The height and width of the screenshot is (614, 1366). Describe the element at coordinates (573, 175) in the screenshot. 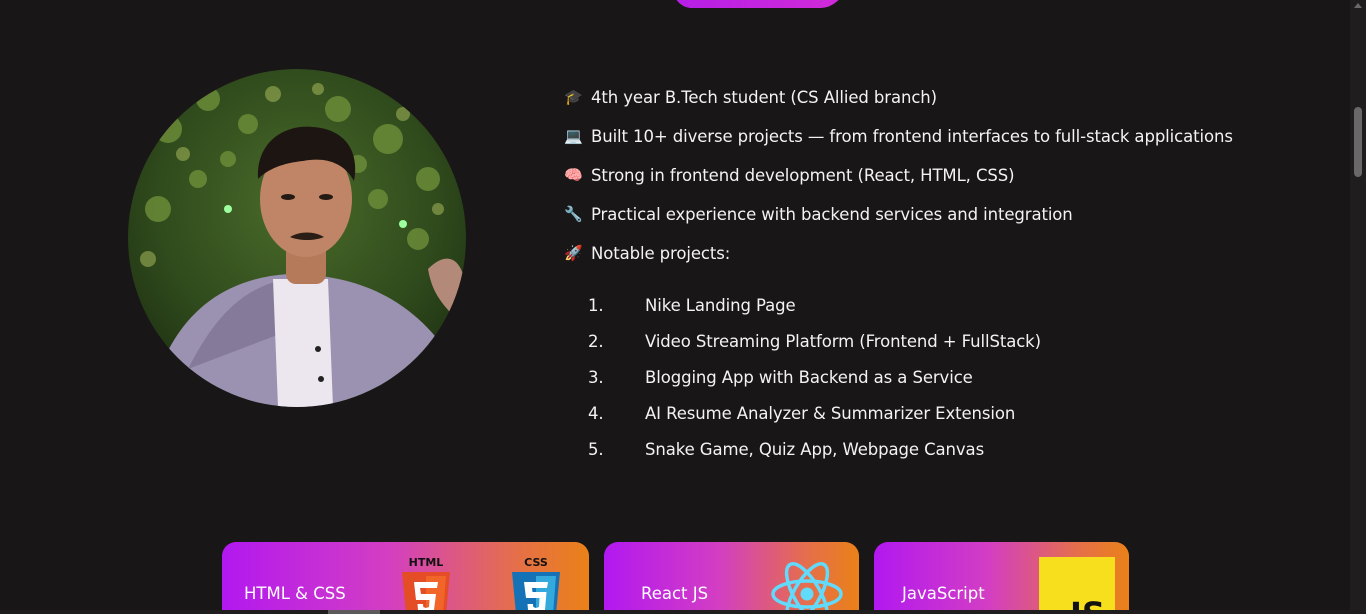

I see `brain-icon: 🧠` at that location.